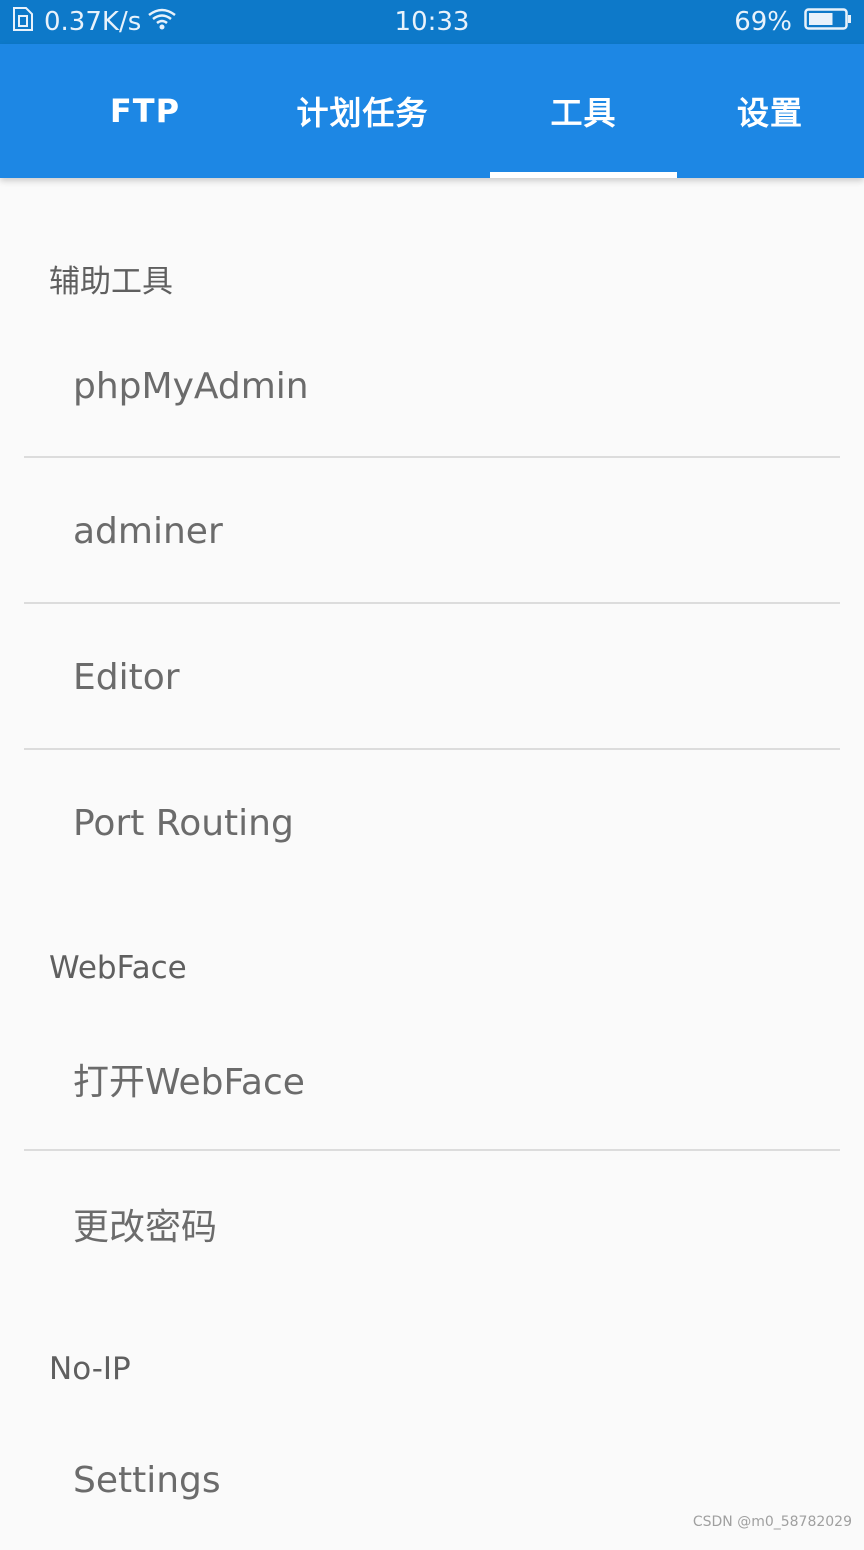 This screenshot has height=1550, width=864. I want to click on battery-percent: 69%, so click(763, 22).